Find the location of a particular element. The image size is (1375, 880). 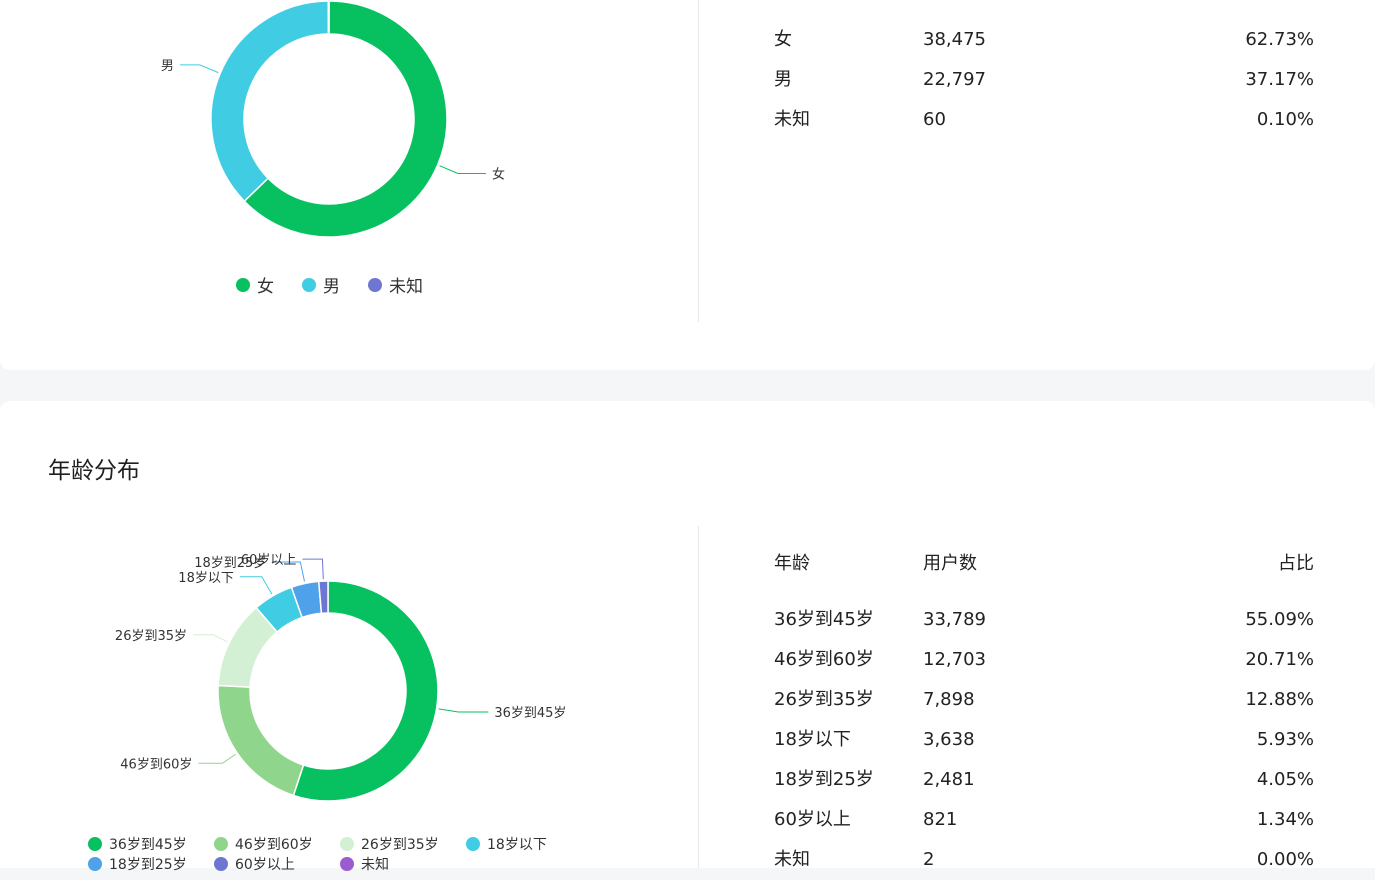

row-users: 33,789 is located at coordinates (954, 619).